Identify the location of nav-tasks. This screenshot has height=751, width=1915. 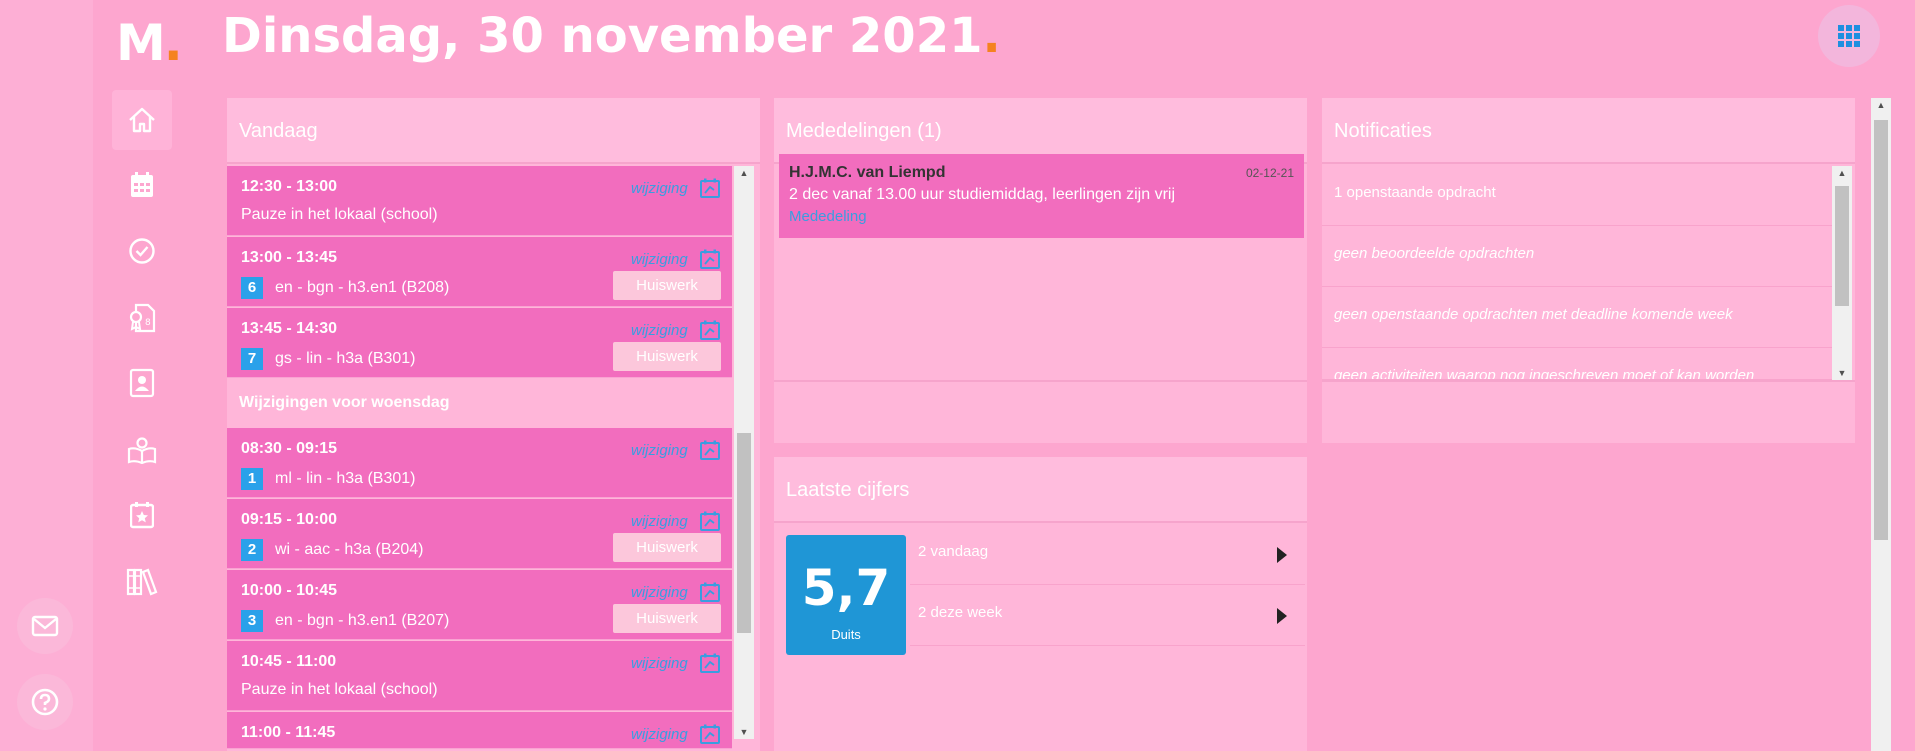
(142, 251).